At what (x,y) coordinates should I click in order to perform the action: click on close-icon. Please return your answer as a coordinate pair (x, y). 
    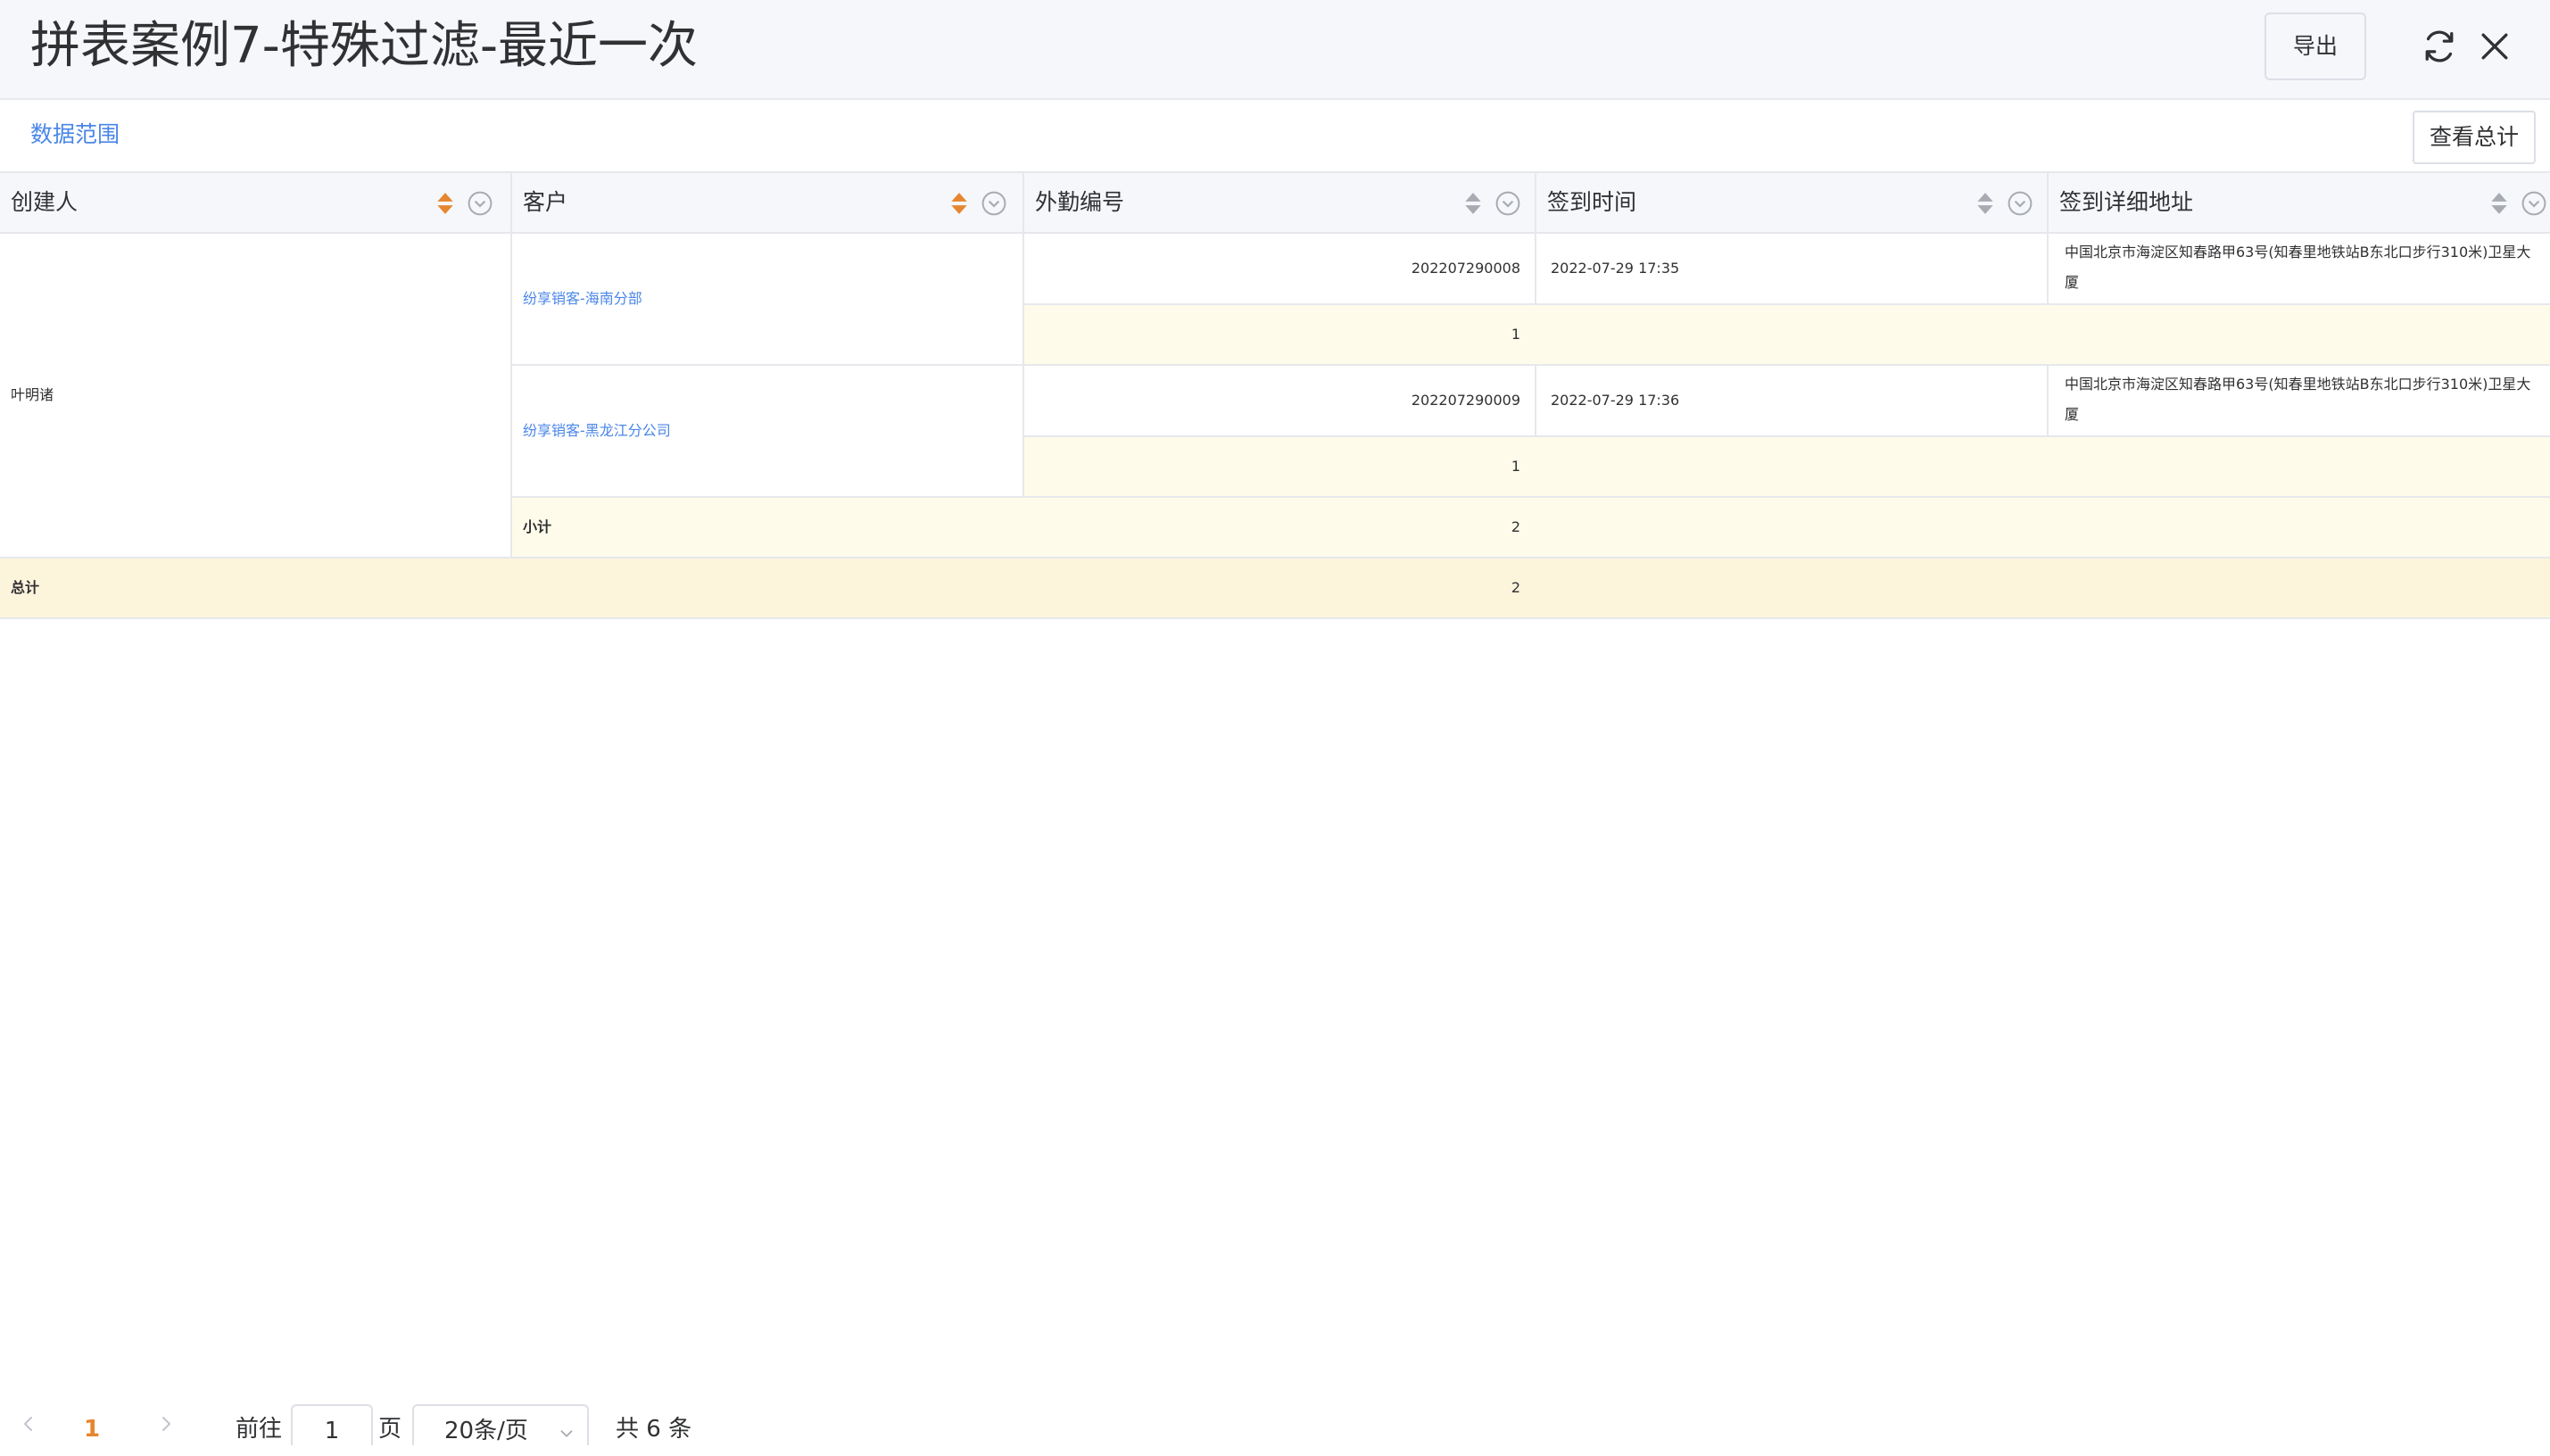
    Looking at the image, I should click on (2495, 47).